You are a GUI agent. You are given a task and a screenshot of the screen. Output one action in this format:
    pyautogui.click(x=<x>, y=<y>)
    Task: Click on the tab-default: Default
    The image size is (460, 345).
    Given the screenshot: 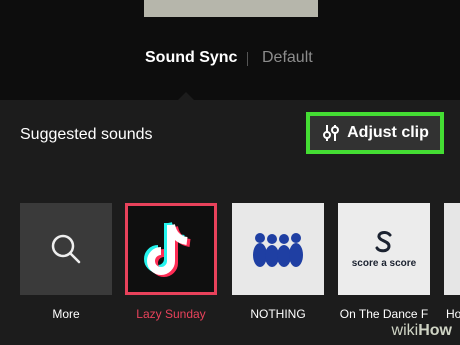 What is the action you would take?
    pyautogui.click(x=287, y=58)
    